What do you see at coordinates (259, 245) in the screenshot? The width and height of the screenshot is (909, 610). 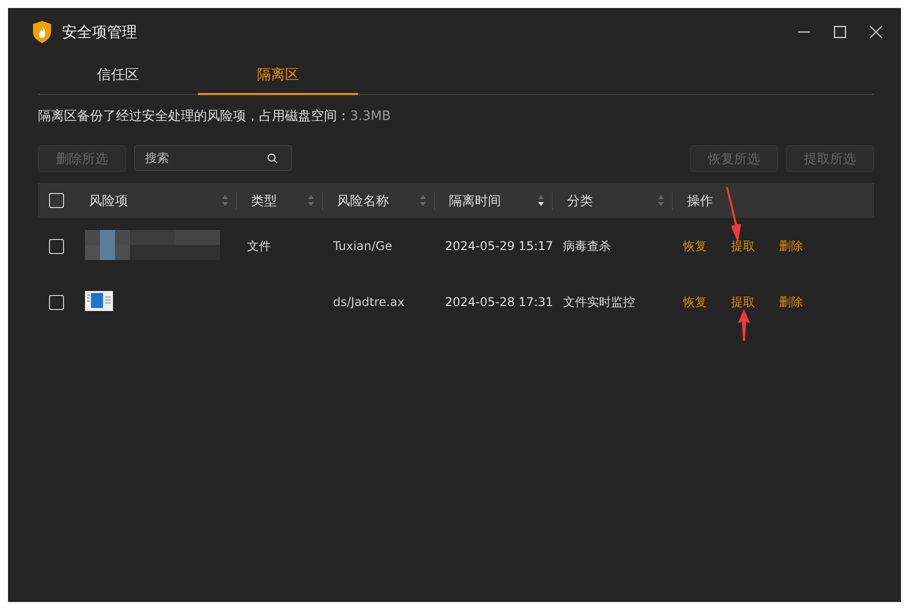 I see `type-cell: 文件` at bounding box center [259, 245].